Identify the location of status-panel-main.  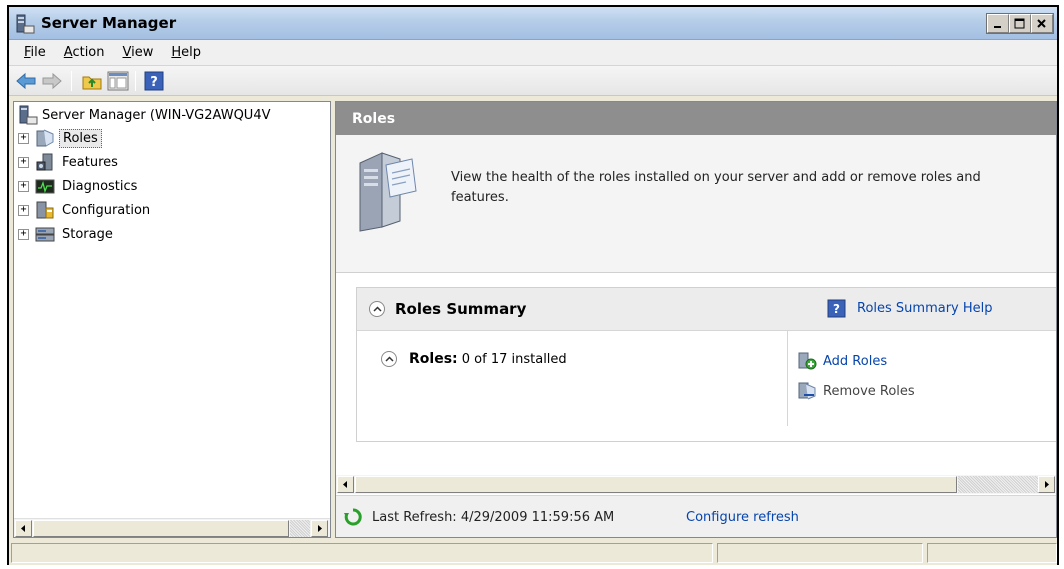
(362, 553).